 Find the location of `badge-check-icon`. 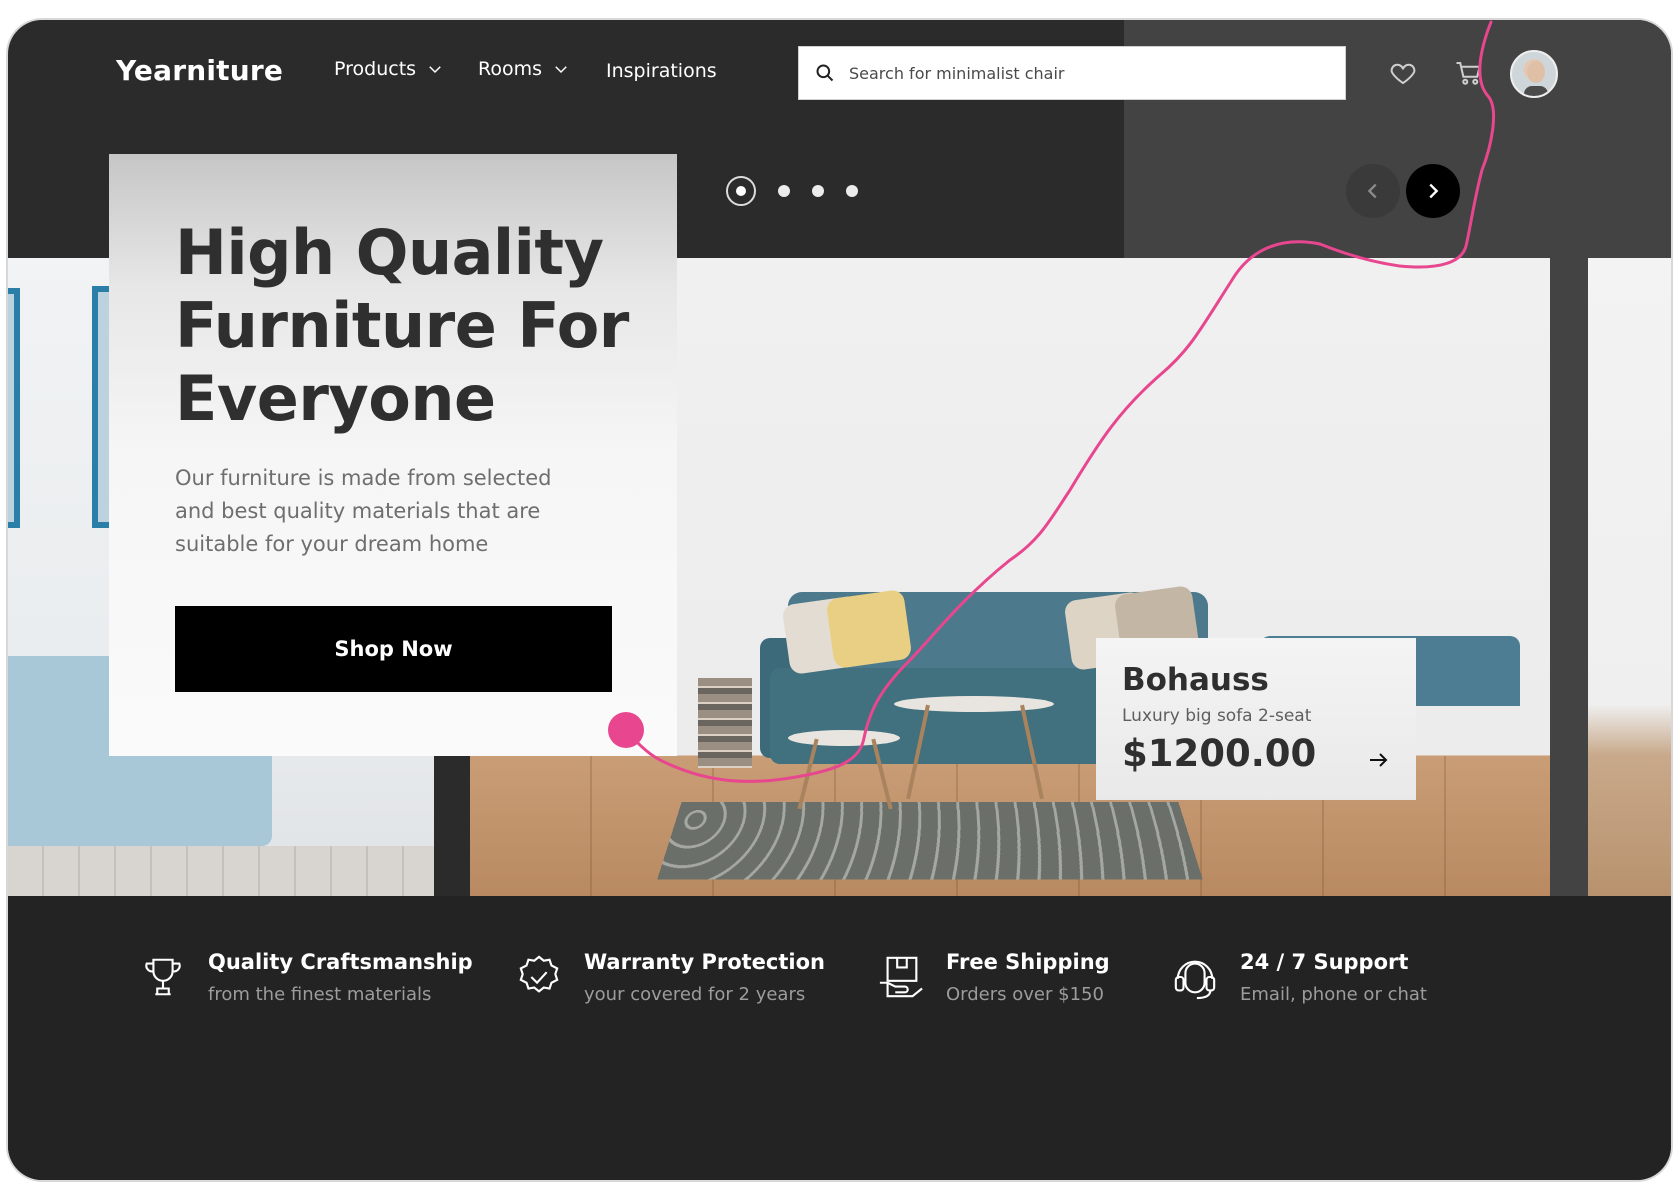

badge-check-icon is located at coordinates (539, 974).